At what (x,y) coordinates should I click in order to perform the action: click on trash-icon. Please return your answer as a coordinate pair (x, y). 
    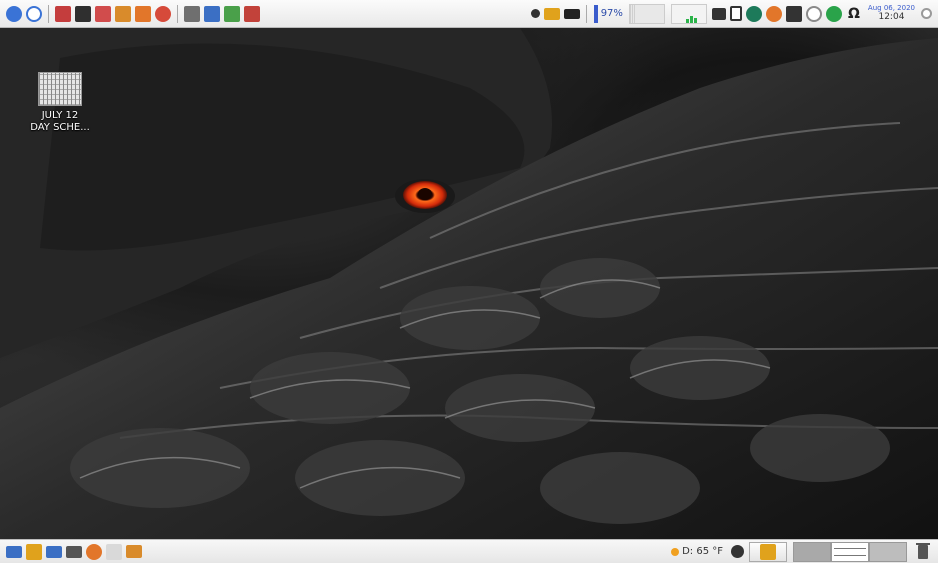
    Looking at the image, I should click on (923, 550).